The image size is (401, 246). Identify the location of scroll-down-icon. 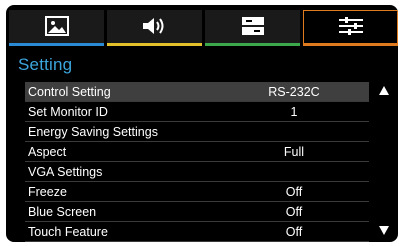
(384, 230).